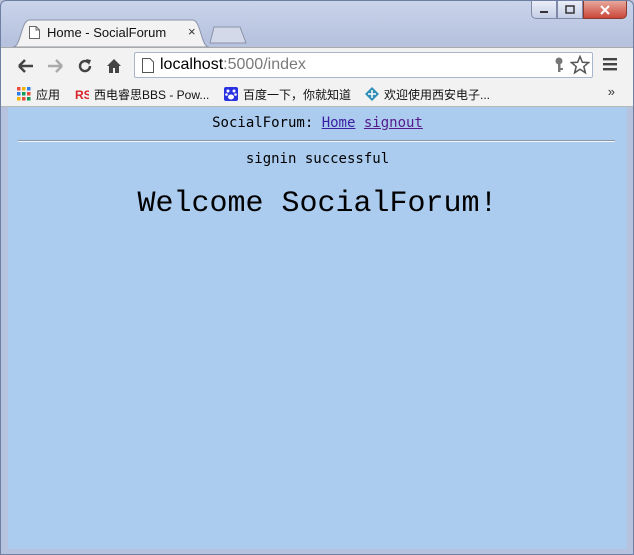 The height and width of the screenshot is (555, 634). I want to click on back-arrow-icon, so click(25, 66).